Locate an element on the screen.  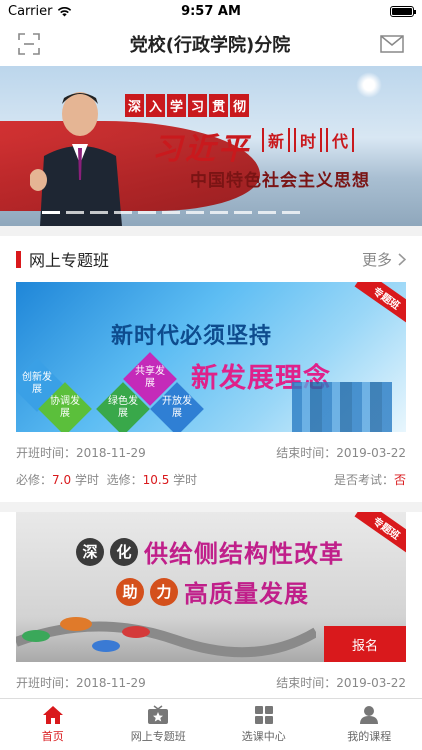
banner-tag-char: 彻 is located at coordinates (240, 105).